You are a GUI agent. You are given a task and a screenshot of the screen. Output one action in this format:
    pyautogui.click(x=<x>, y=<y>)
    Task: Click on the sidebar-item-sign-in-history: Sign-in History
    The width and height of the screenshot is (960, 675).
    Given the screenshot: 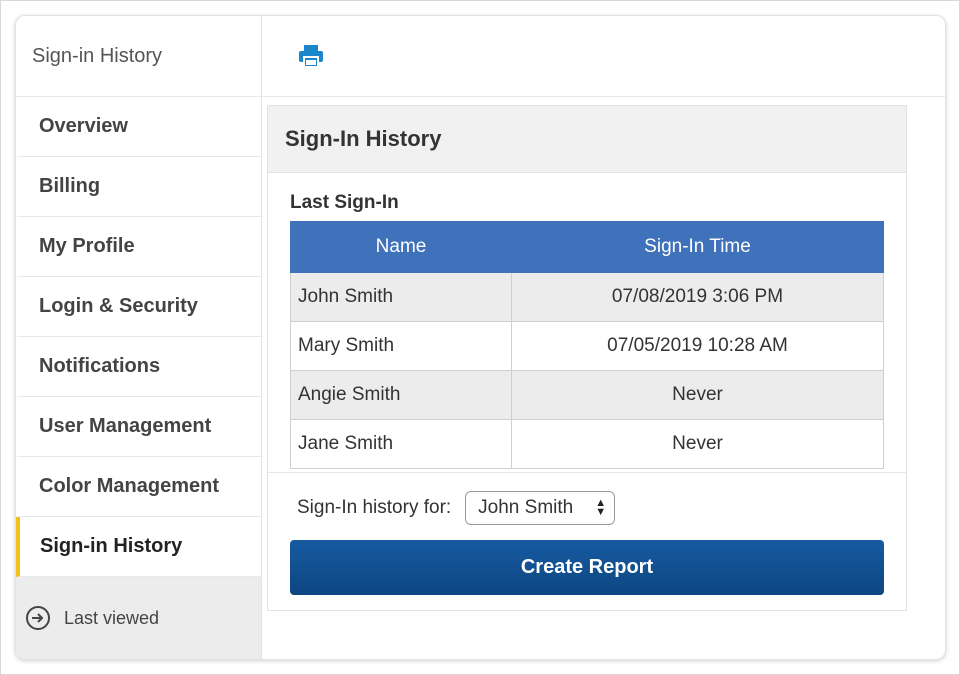 What is the action you would take?
    pyautogui.click(x=138, y=547)
    